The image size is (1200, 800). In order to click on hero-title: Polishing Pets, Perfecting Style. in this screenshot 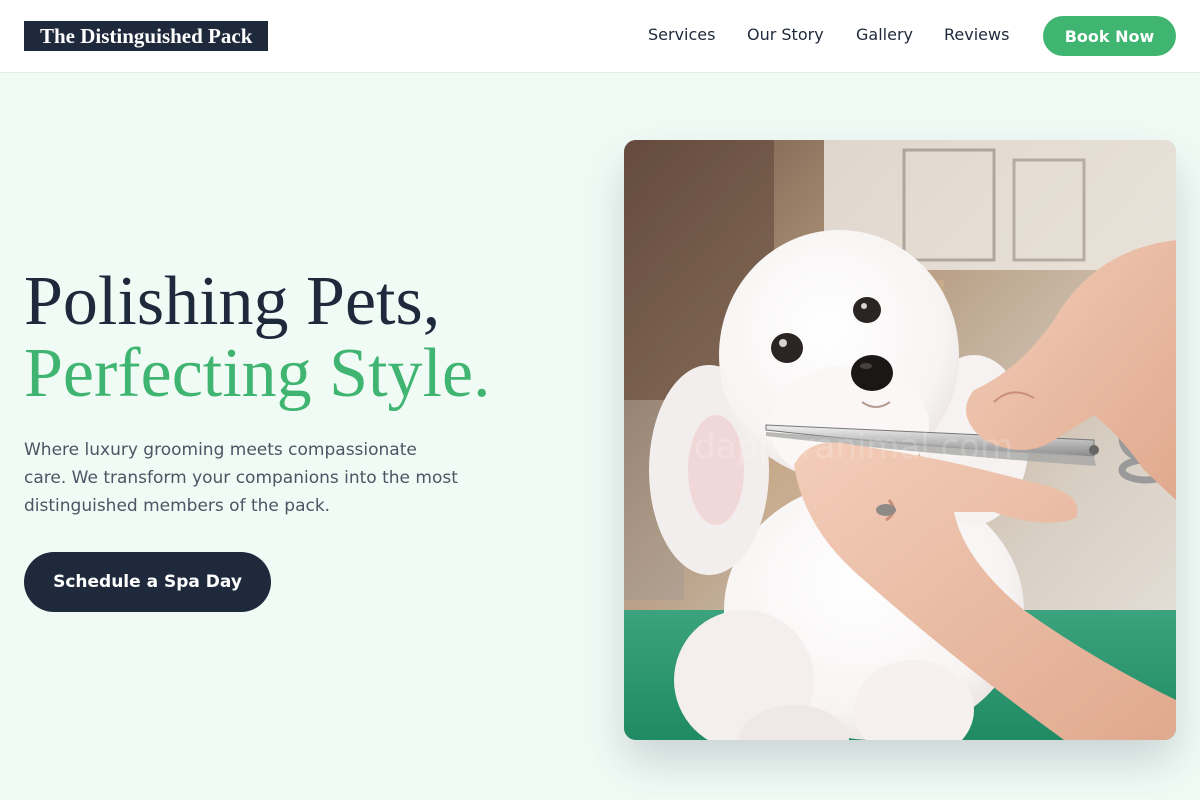, I will do `click(314, 338)`.